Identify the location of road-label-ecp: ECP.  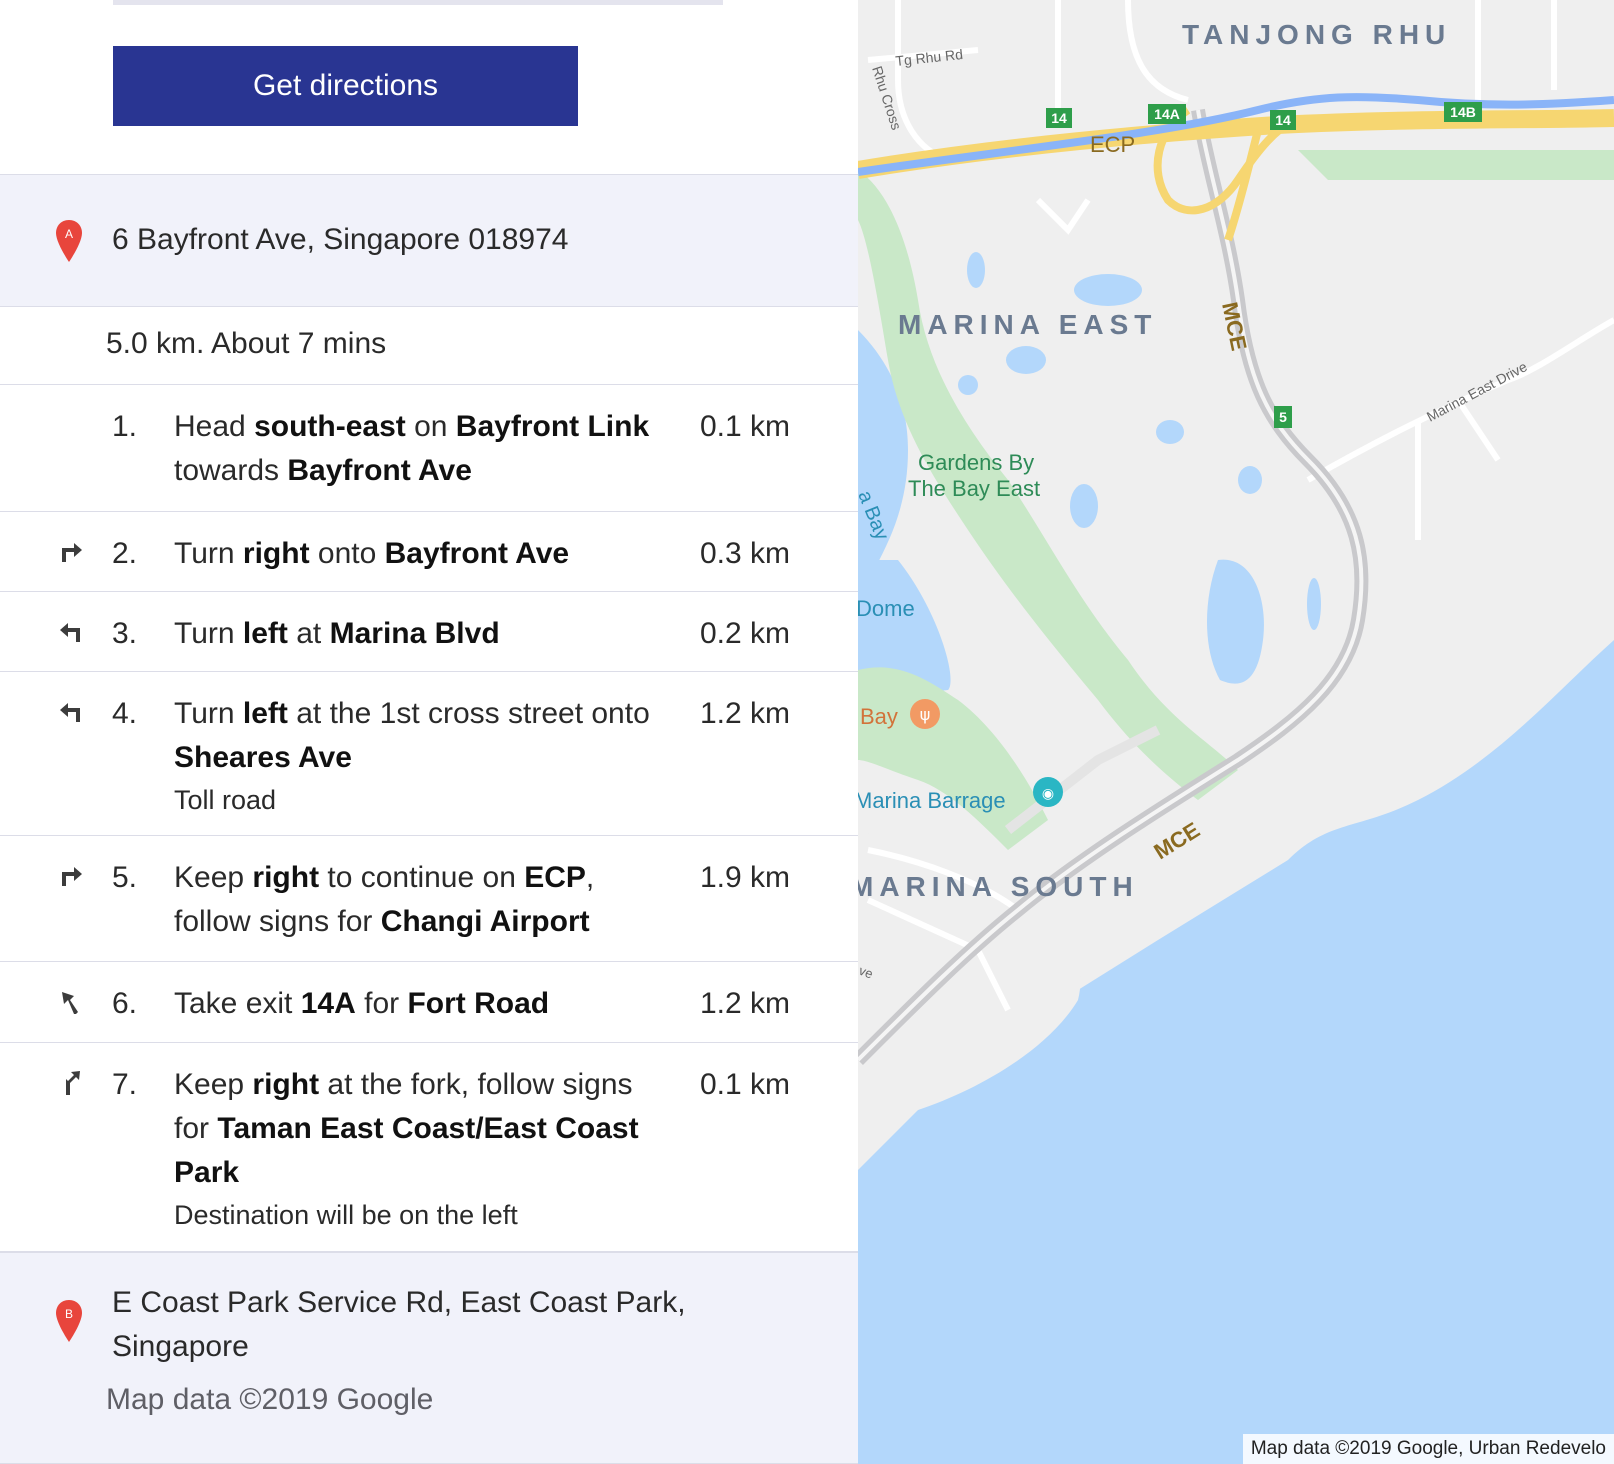
(1112, 144).